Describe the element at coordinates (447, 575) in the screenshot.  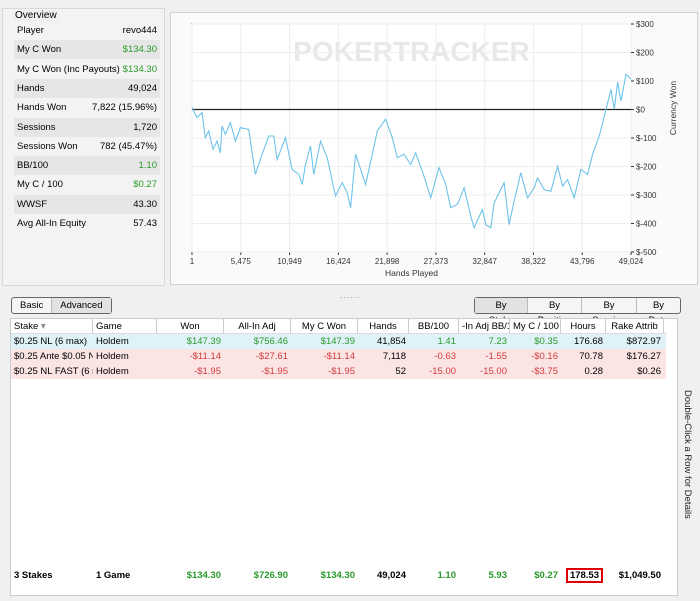
I see `total-value: 1.10` at that location.